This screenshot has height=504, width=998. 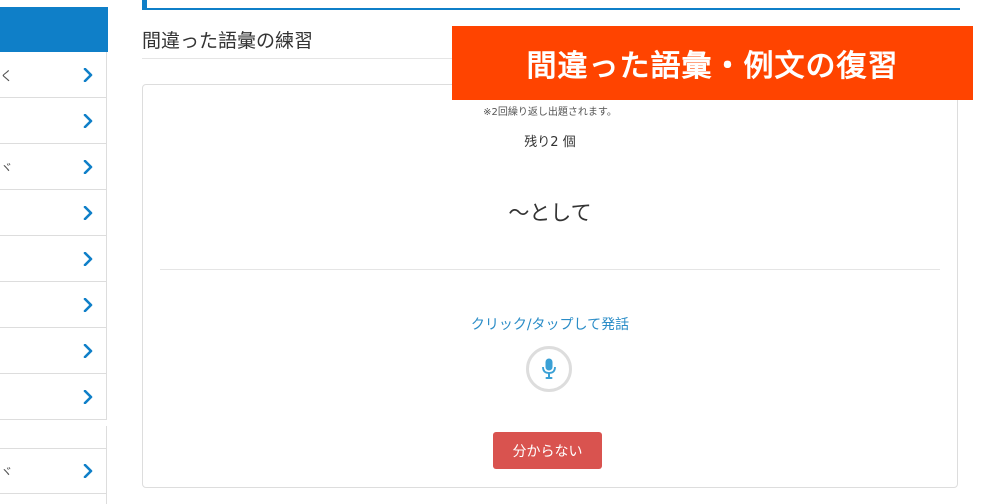 I want to click on sidebar-item-3: ヾ, so click(x=53, y=167).